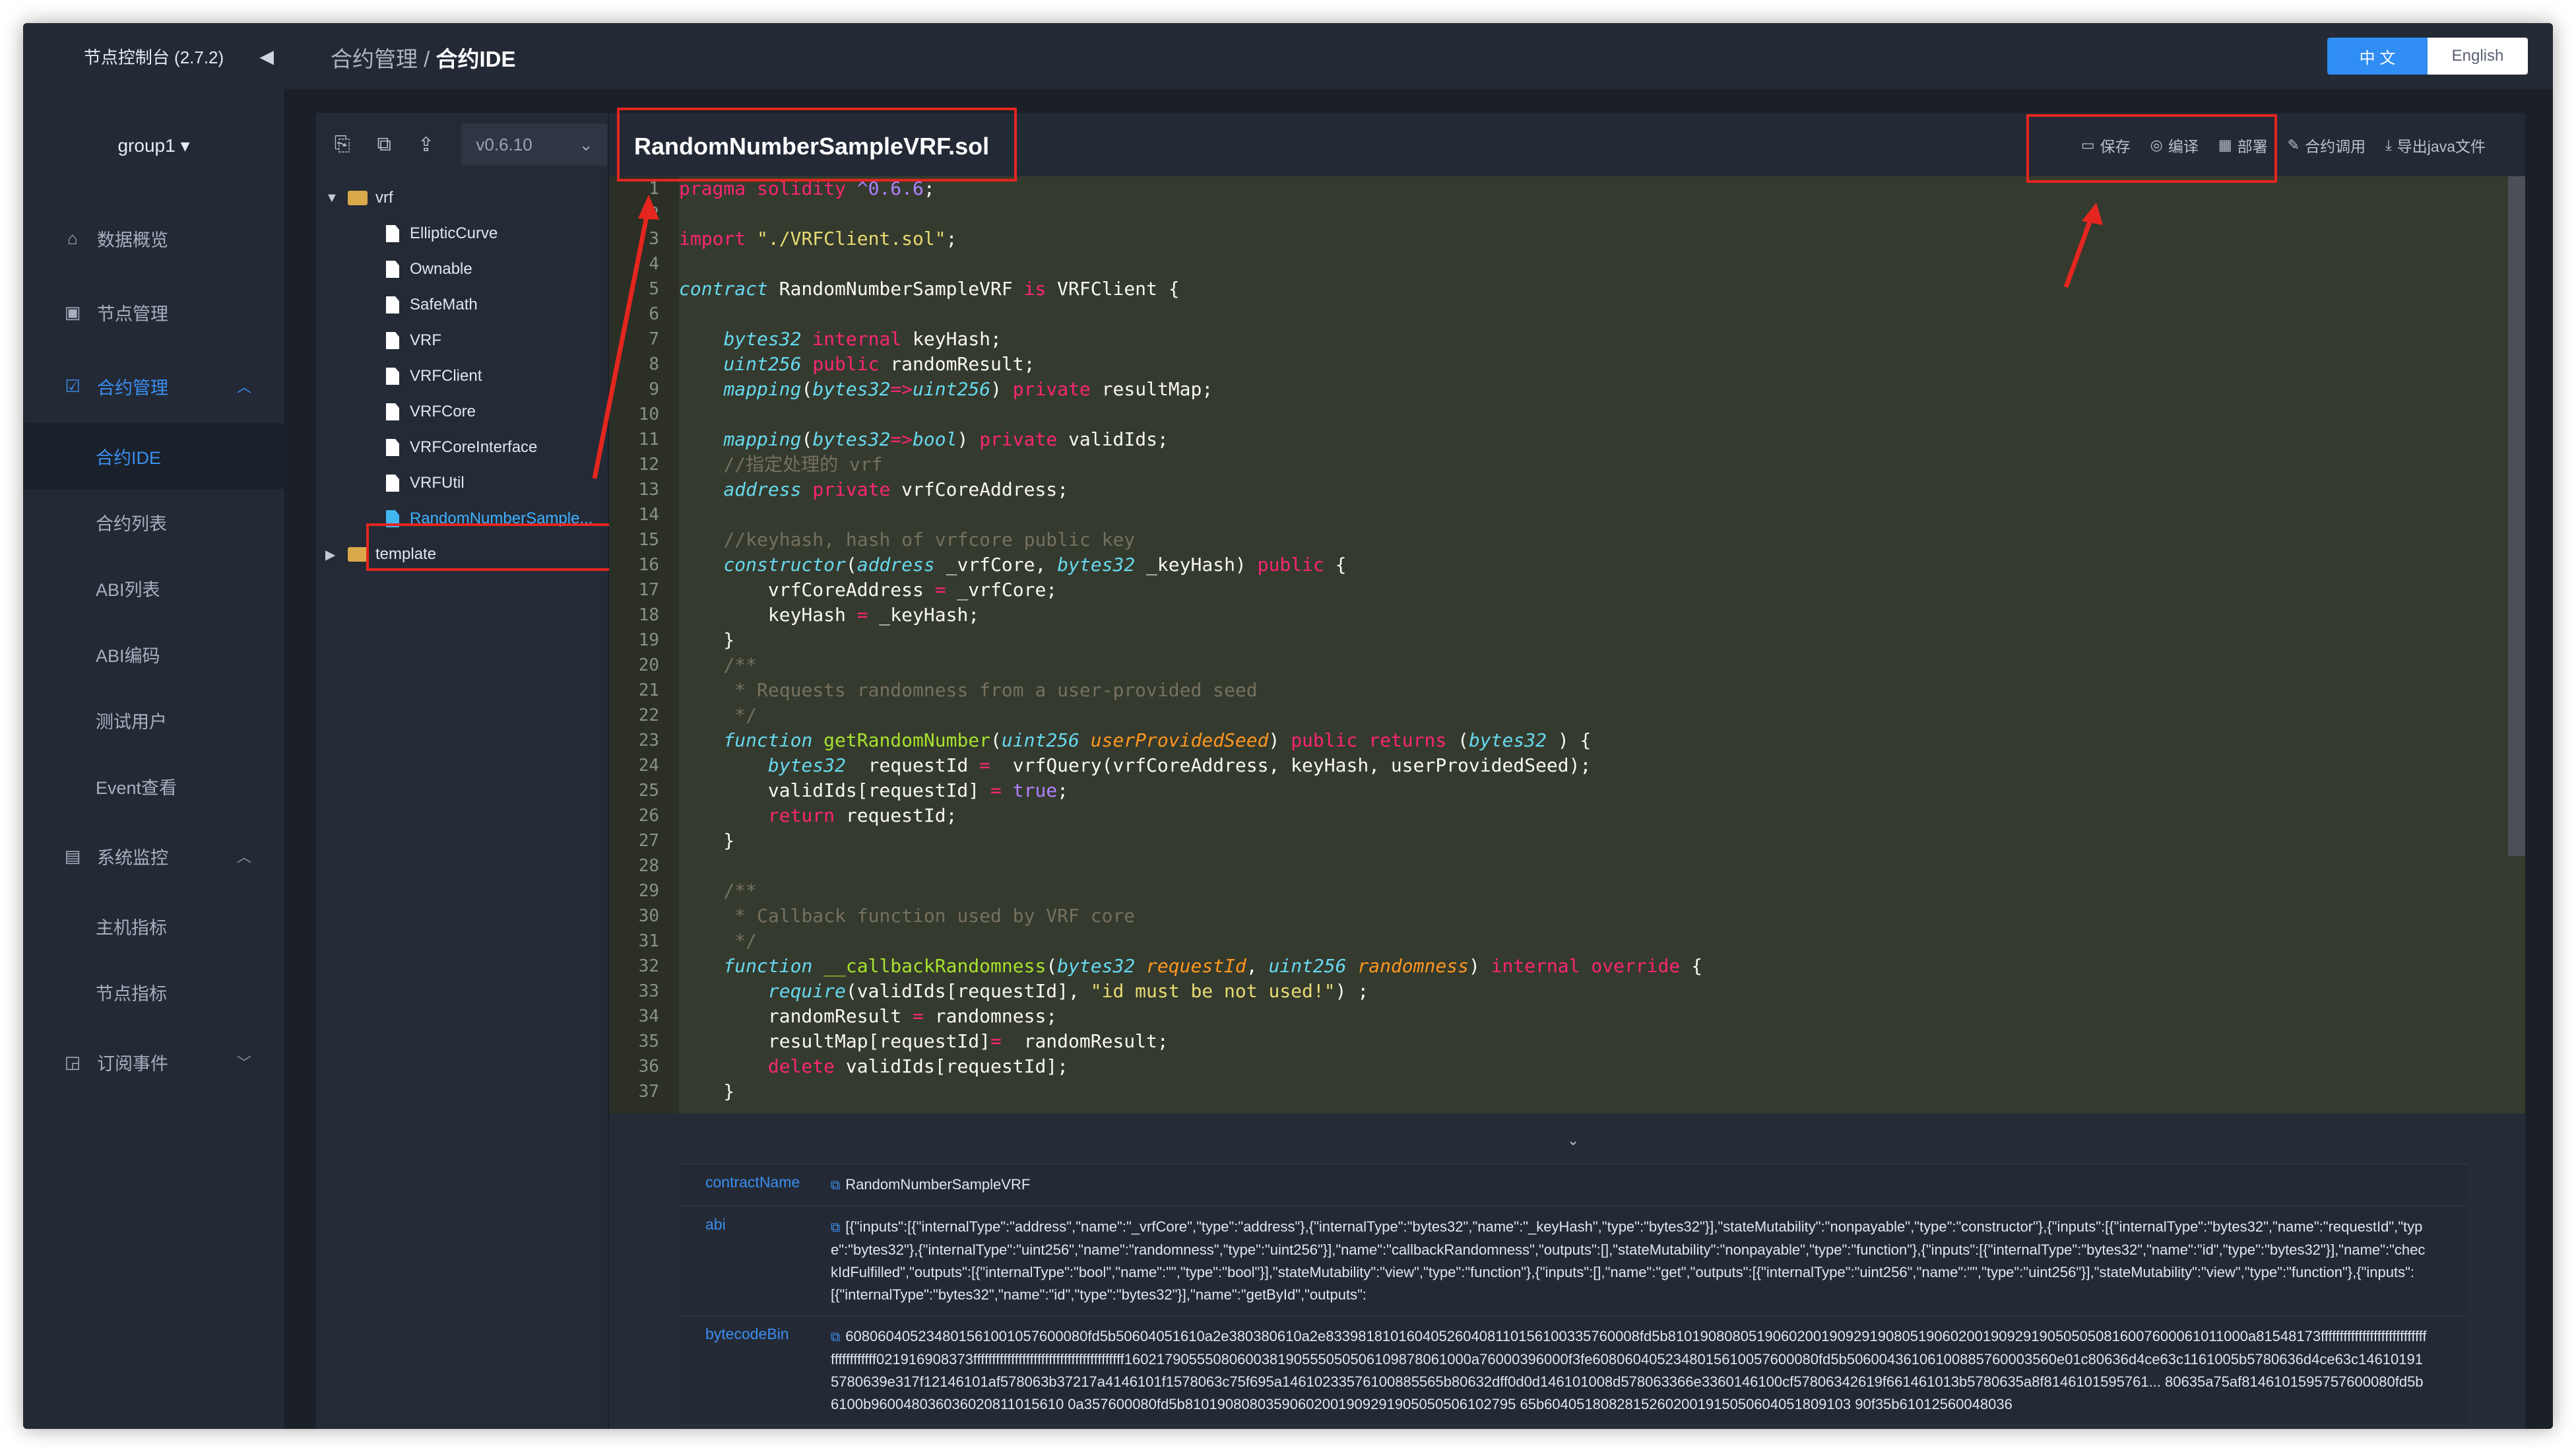 This screenshot has width=2576, height=1452. What do you see at coordinates (153, 720) in the screenshot?
I see `sidebar-subitem-test-users: 测试用户` at bounding box center [153, 720].